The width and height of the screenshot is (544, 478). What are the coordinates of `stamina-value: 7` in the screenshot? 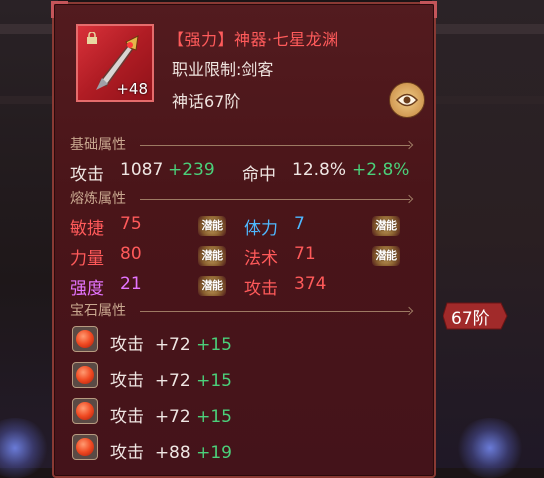 It's located at (299, 224).